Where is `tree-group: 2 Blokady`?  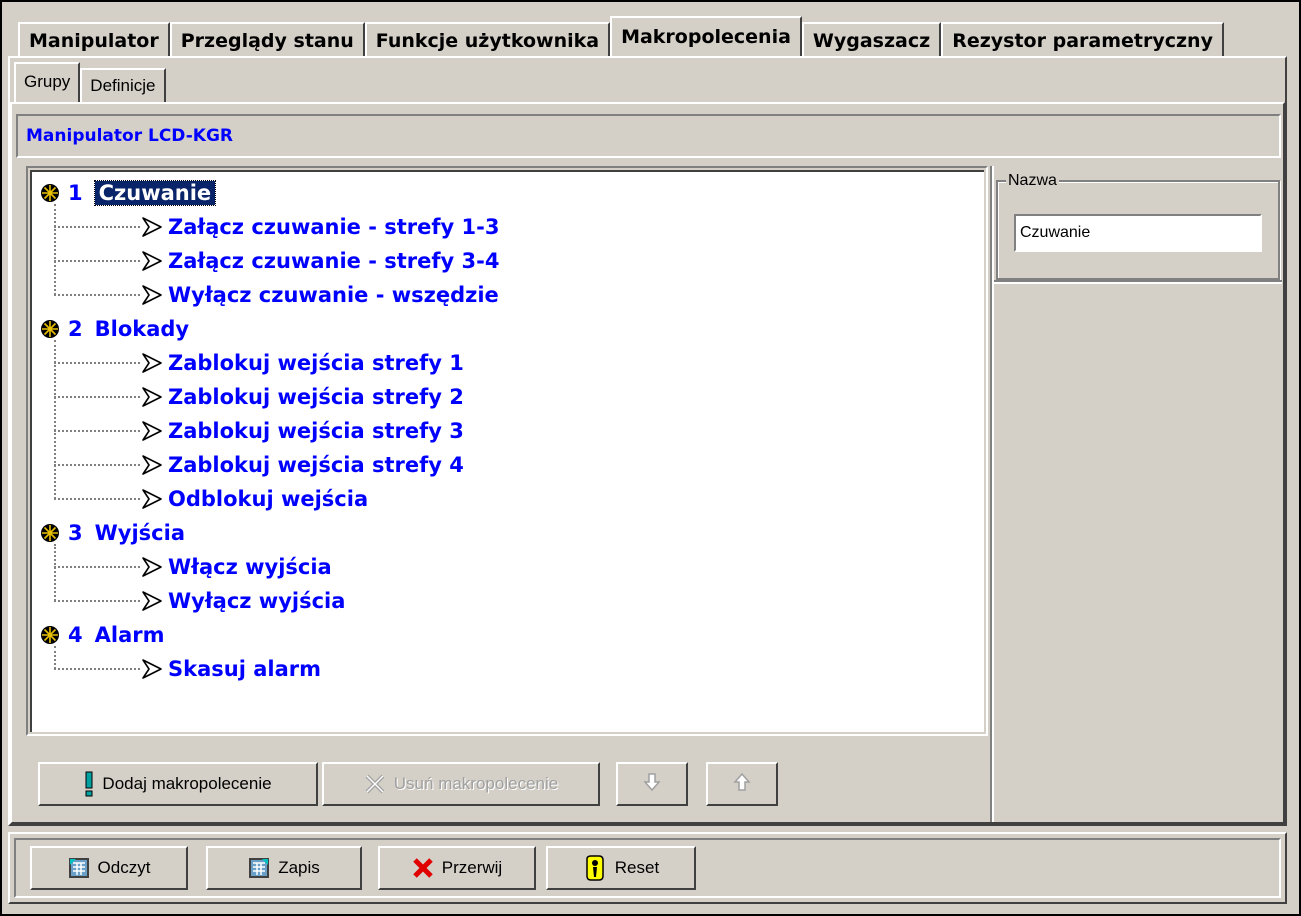 tree-group: 2 Blokady is located at coordinates (114, 329).